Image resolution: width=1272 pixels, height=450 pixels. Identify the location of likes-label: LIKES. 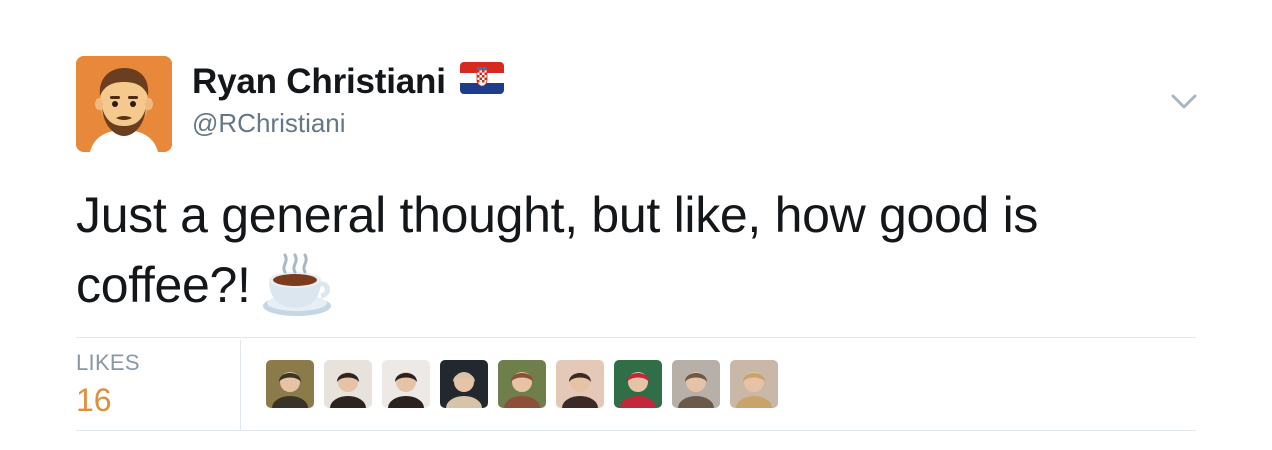
(108, 362).